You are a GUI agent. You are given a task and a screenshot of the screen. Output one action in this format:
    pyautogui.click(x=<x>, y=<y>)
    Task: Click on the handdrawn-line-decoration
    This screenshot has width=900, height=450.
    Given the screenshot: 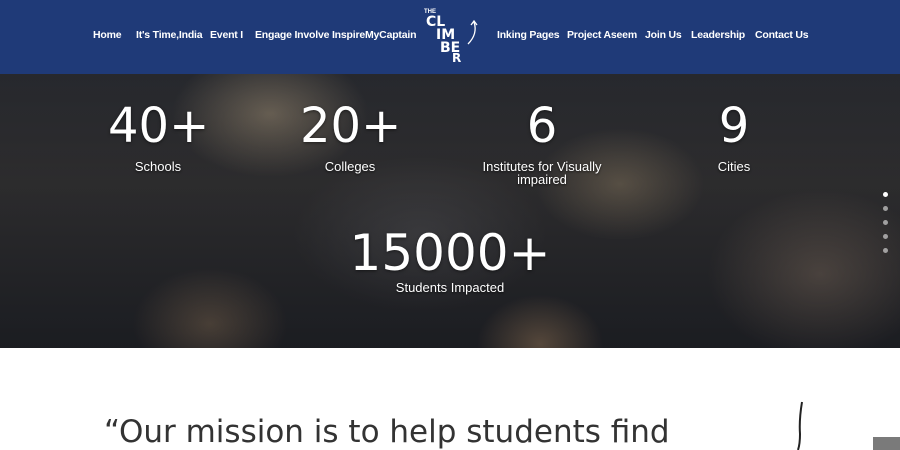 What is the action you would take?
    pyautogui.click(x=800, y=425)
    